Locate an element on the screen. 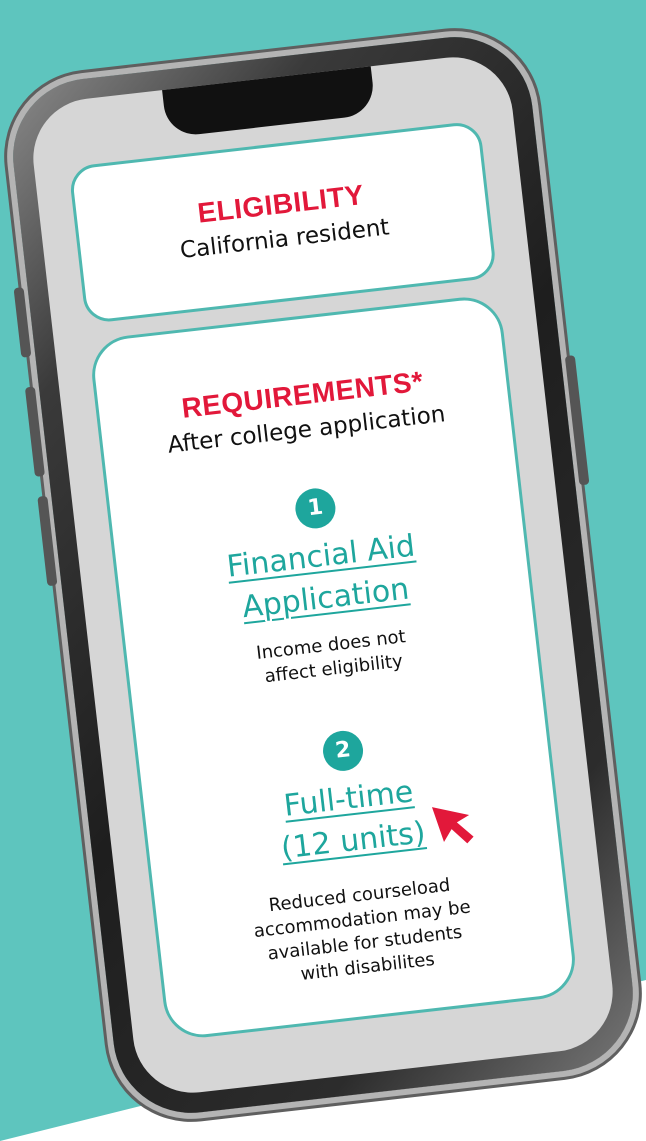 The height and width of the screenshot is (1141, 646). step-number-badge: 2 is located at coordinates (343, 750).